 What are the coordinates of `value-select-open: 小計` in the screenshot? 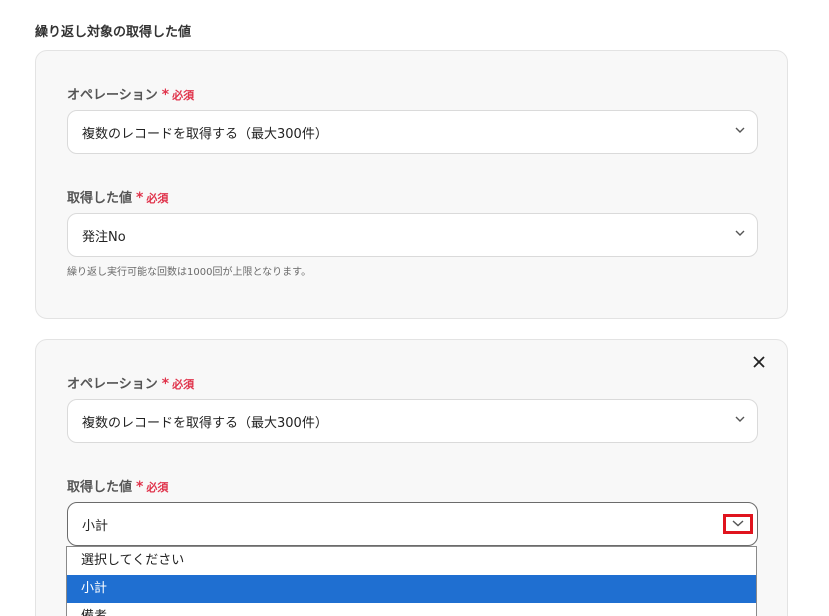 It's located at (412, 524).